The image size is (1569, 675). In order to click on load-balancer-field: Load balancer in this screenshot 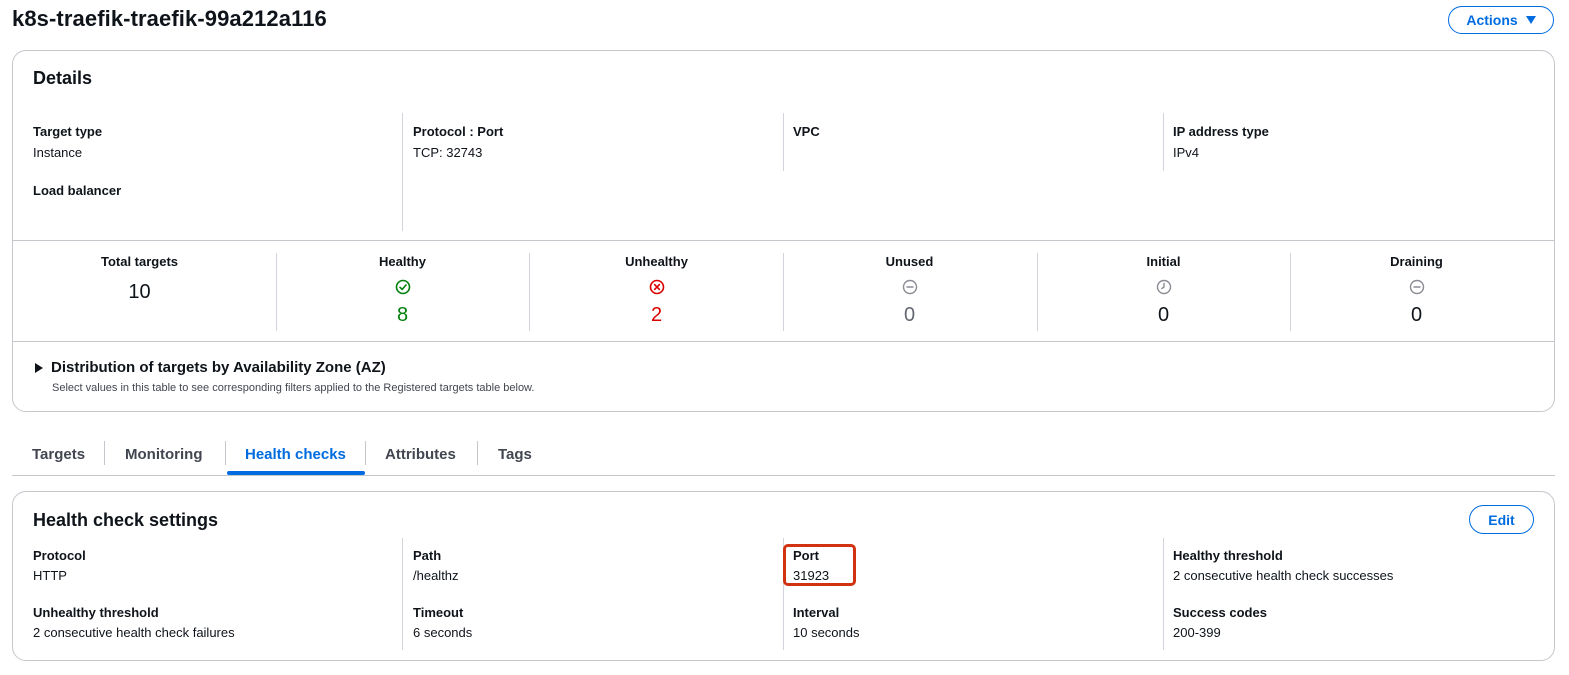, I will do `click(77, 193)`.